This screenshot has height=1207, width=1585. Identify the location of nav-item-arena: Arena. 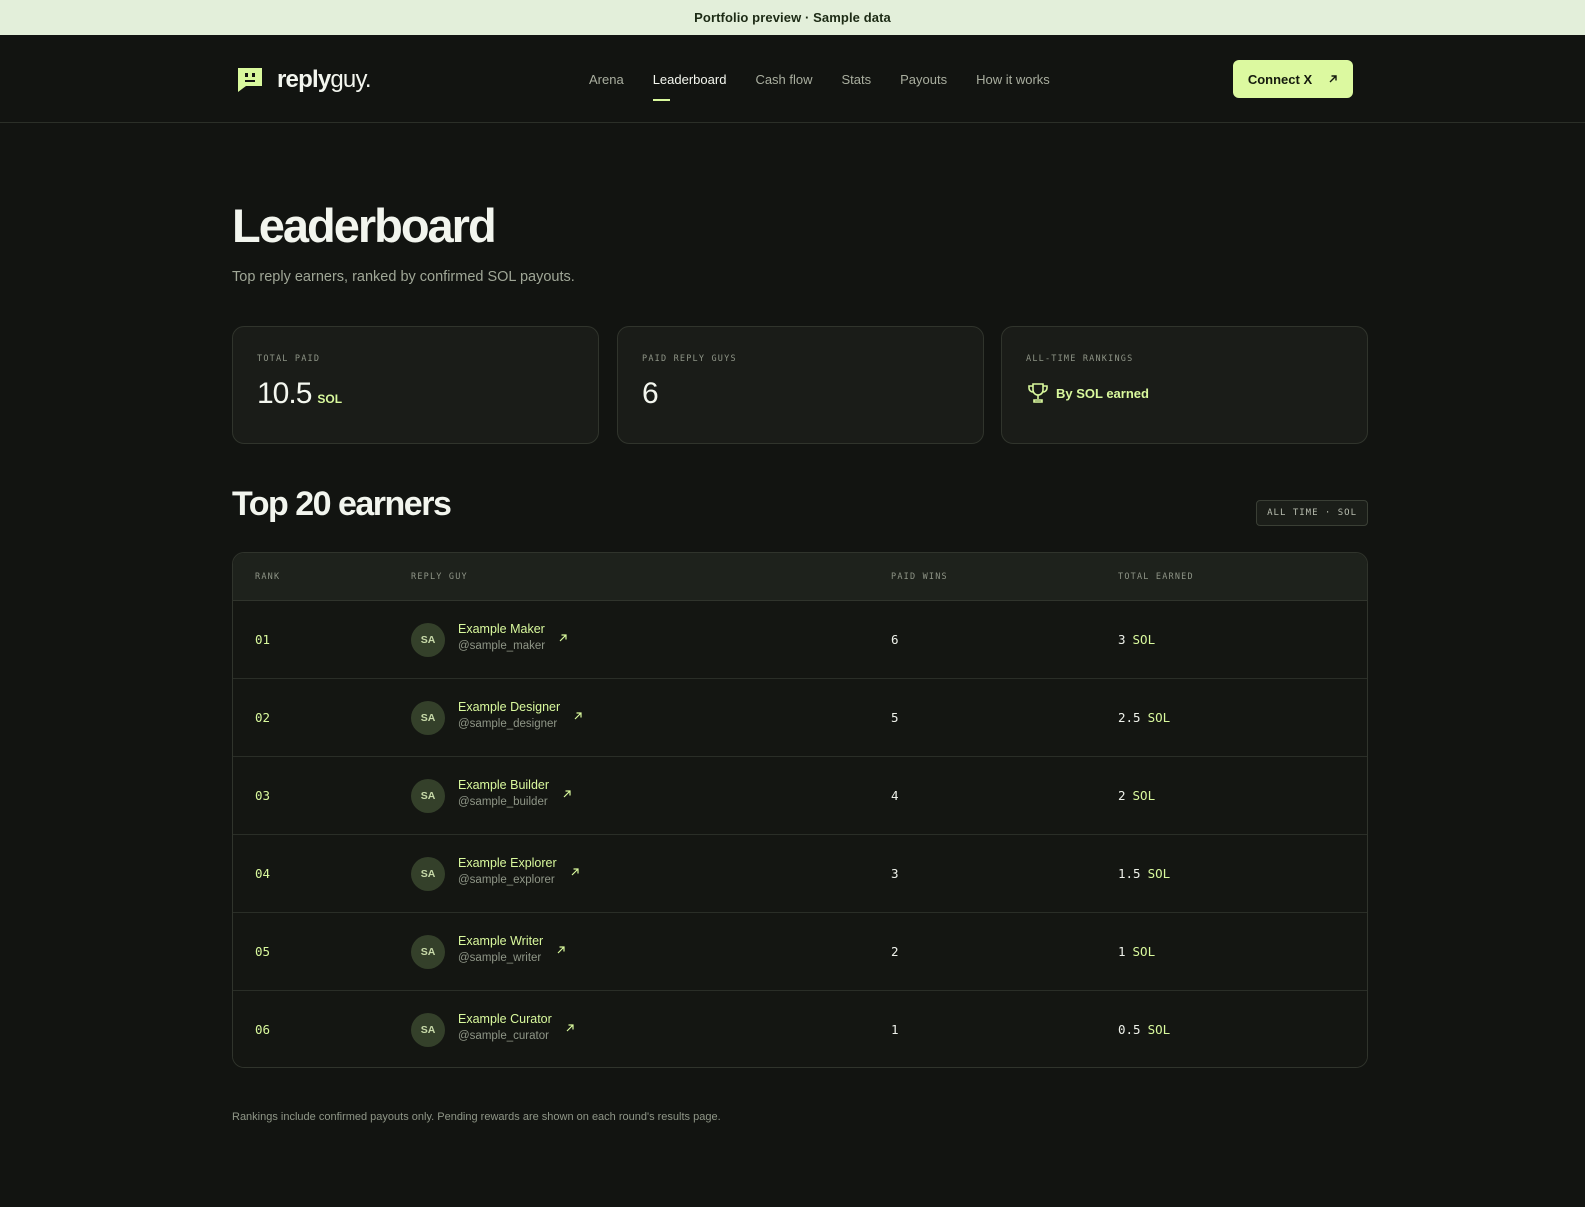
(606, 79).